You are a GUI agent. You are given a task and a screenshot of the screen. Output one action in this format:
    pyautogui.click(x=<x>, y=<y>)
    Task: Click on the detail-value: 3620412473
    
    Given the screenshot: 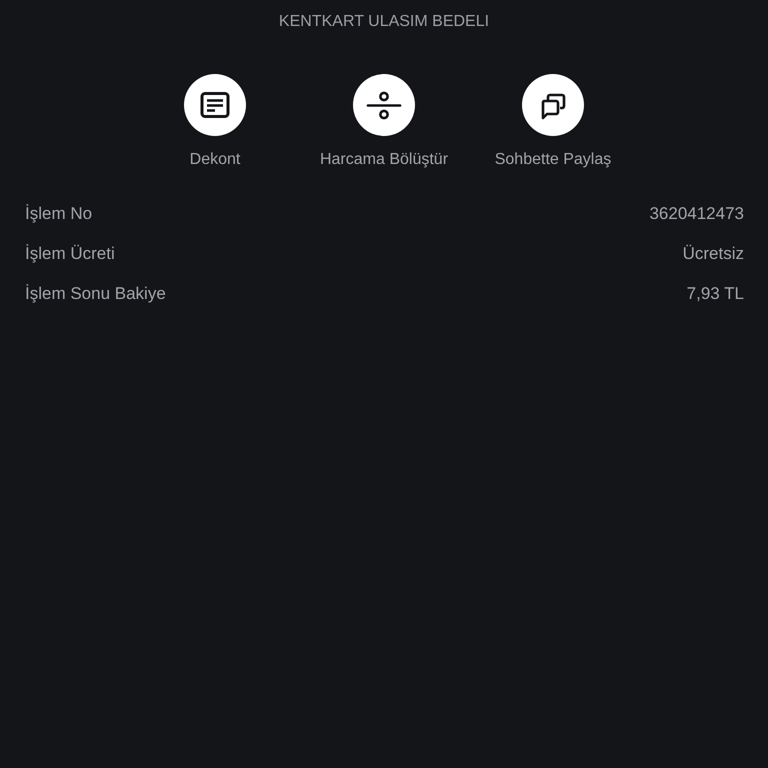 What is the action you would take?
    pyautogui.click(x=696, y=214)
    